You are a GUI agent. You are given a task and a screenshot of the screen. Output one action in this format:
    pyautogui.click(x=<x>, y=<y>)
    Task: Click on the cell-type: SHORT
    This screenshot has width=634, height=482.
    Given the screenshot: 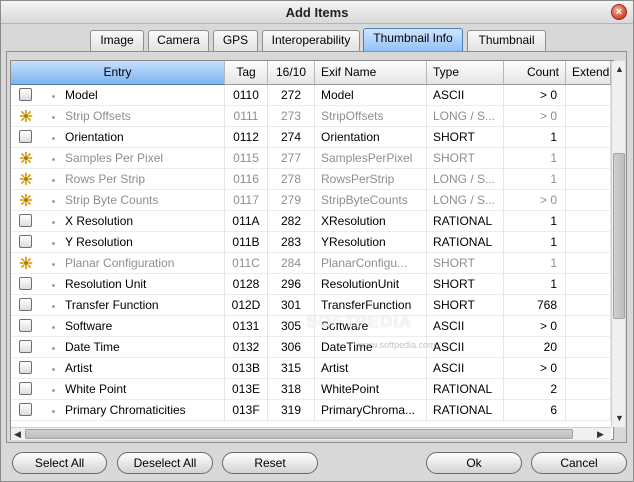 What is the action you would take?
    pyautogui.click(x=465, y=158)
    